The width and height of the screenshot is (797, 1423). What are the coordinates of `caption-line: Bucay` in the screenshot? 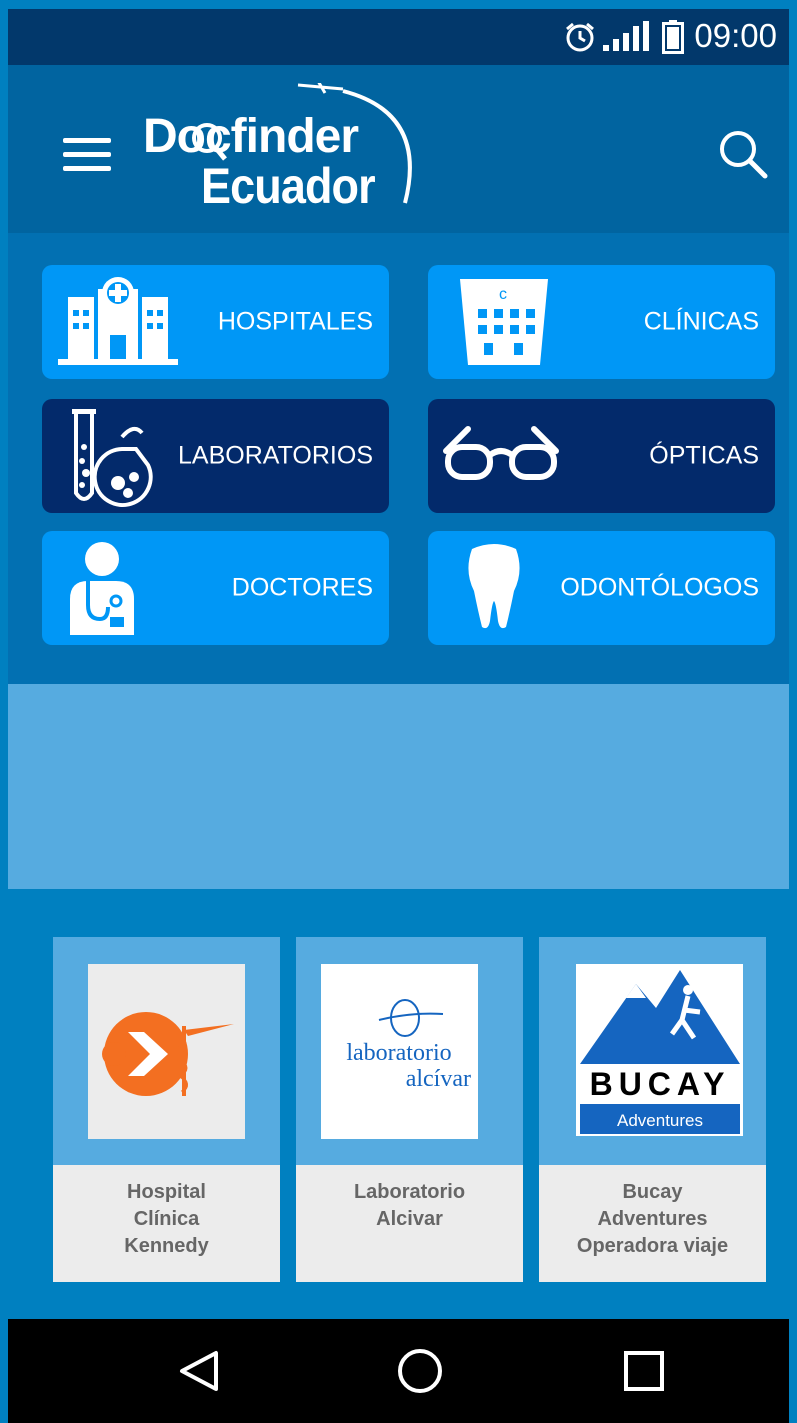 It's located at (652, 1192).